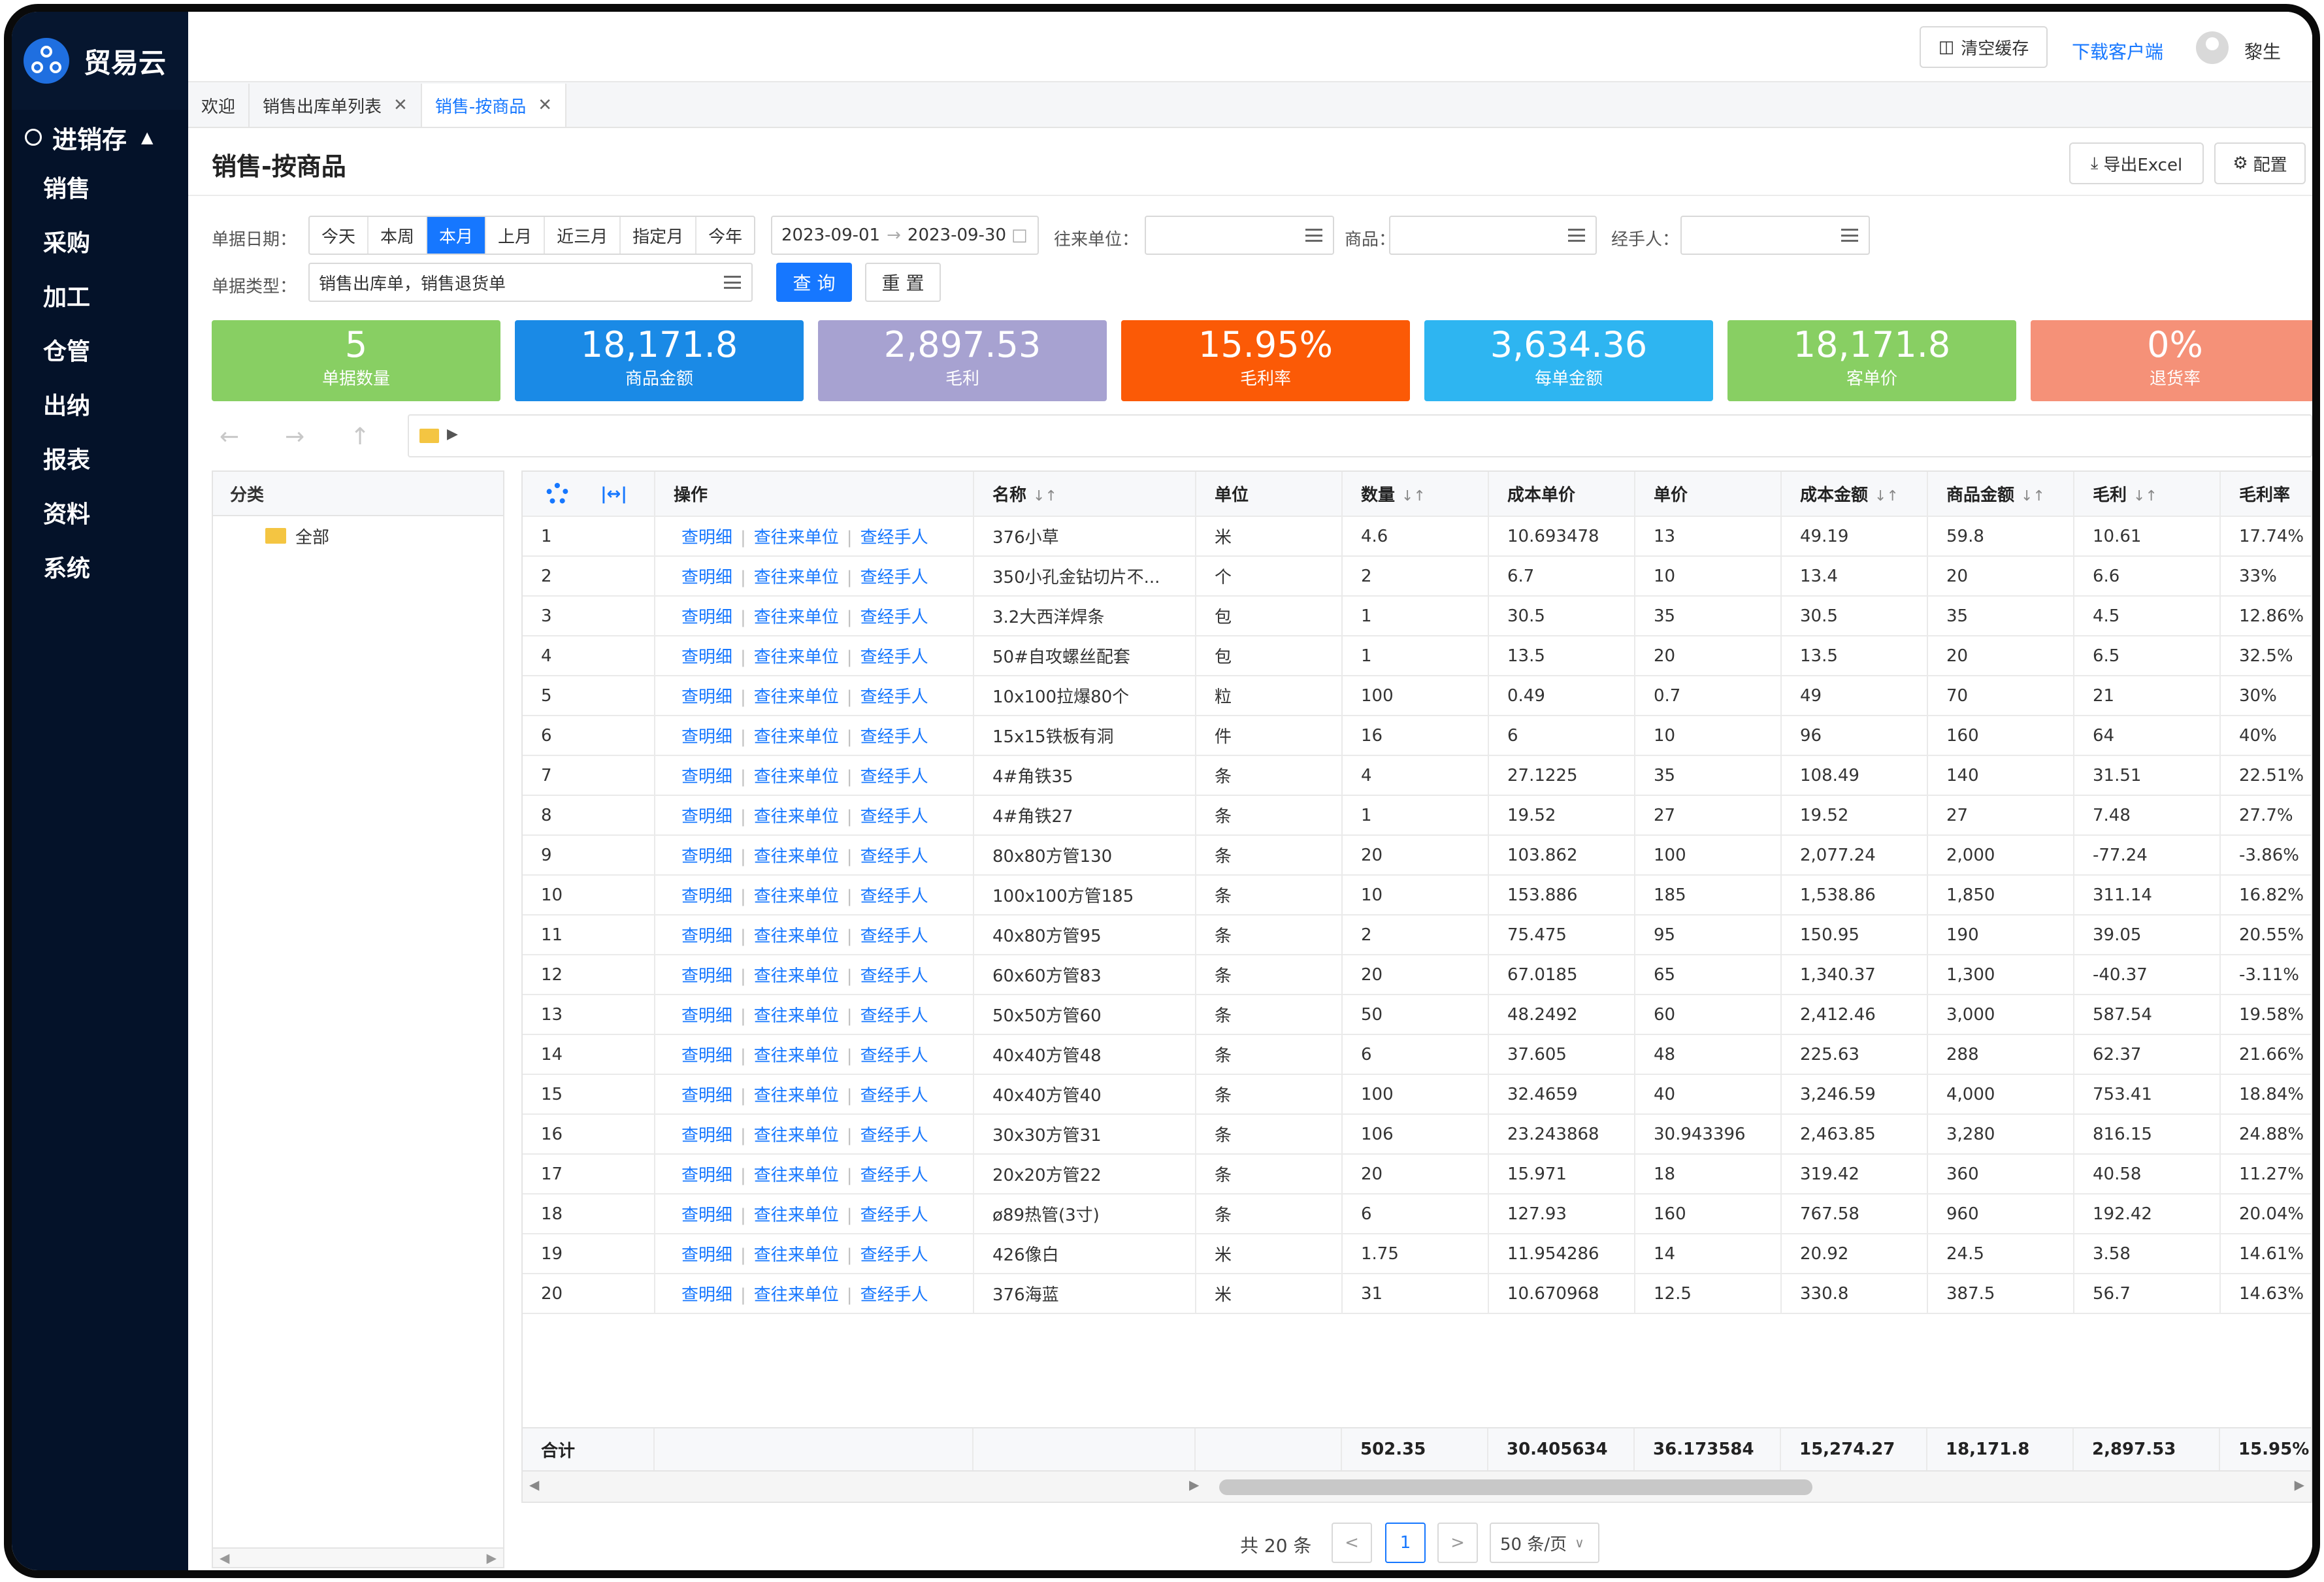 Image resolution: width=2324 pixels, height=1582 pixels. Describe the element at coordinates (1360, 435) in the screenshot. I see `folder-path: ▶` at that location.